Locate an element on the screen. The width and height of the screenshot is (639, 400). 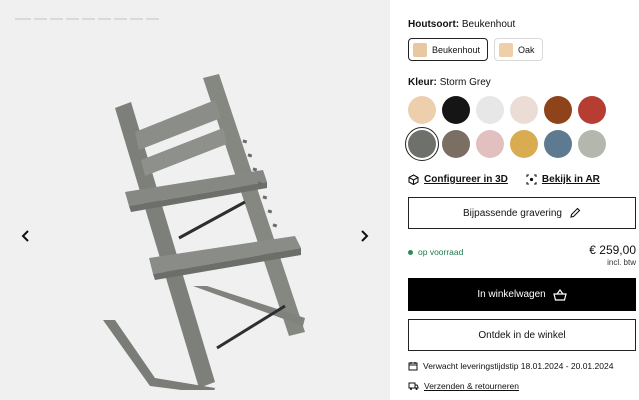
view-options-row: Configureer in 3D Bekijk in AR is located at coordinates (504, 179).